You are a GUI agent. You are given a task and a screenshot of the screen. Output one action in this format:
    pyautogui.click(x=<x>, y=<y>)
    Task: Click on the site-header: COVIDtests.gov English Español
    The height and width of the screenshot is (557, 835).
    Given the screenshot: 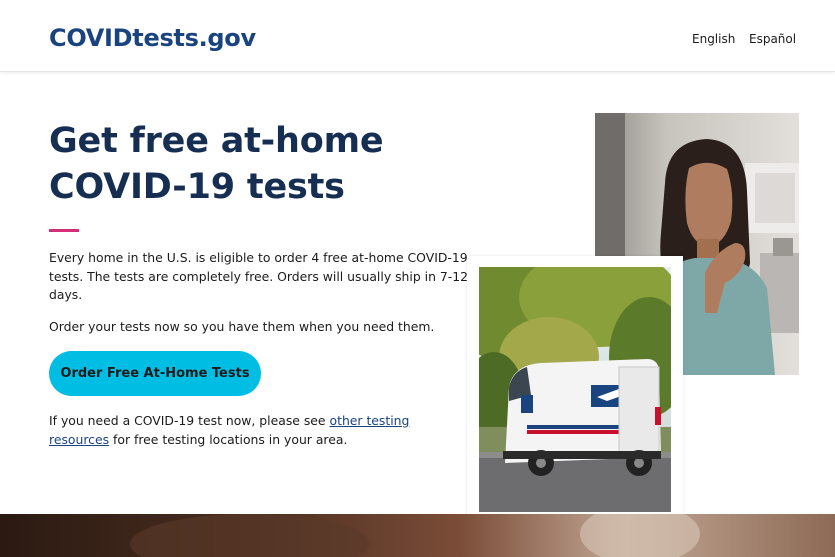 What is the action you would take?
    pyautogui.click(x=417, y=36)
    